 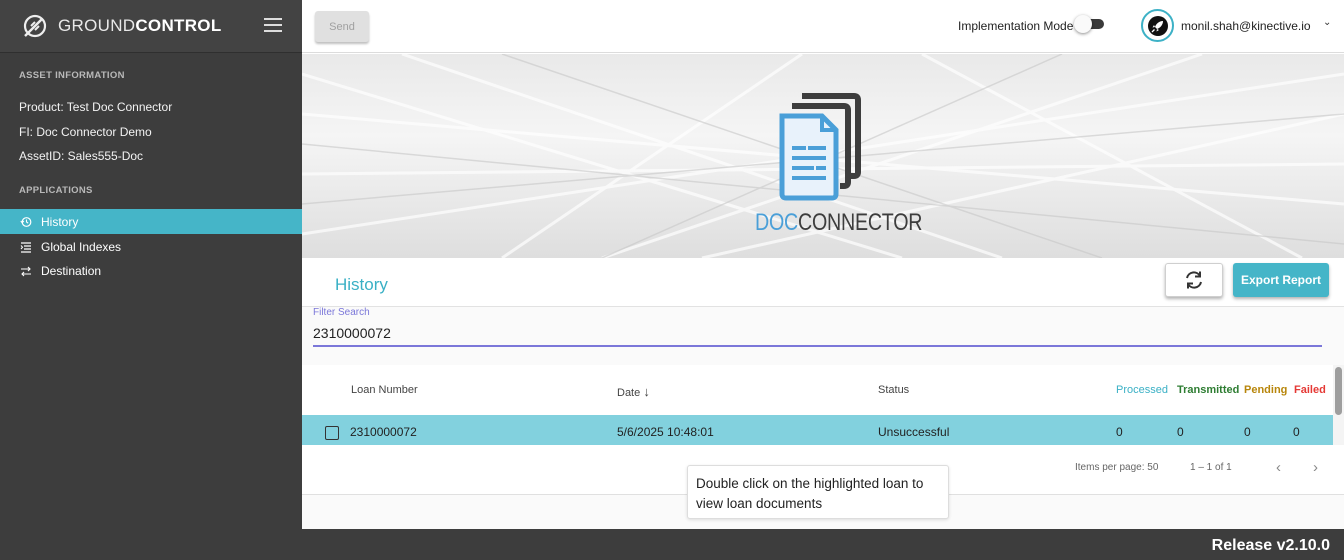 I want to click on groundcontrol-logo-icon, so click(x=35, y=26).